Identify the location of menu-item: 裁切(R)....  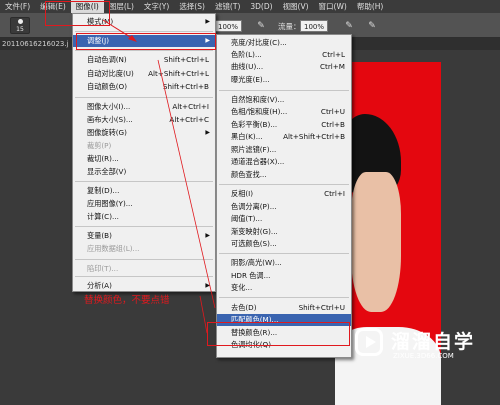
(144, 159).